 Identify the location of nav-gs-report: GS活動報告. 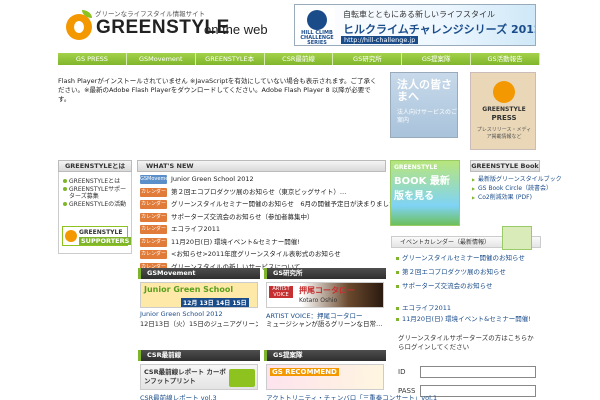
(506, 59).